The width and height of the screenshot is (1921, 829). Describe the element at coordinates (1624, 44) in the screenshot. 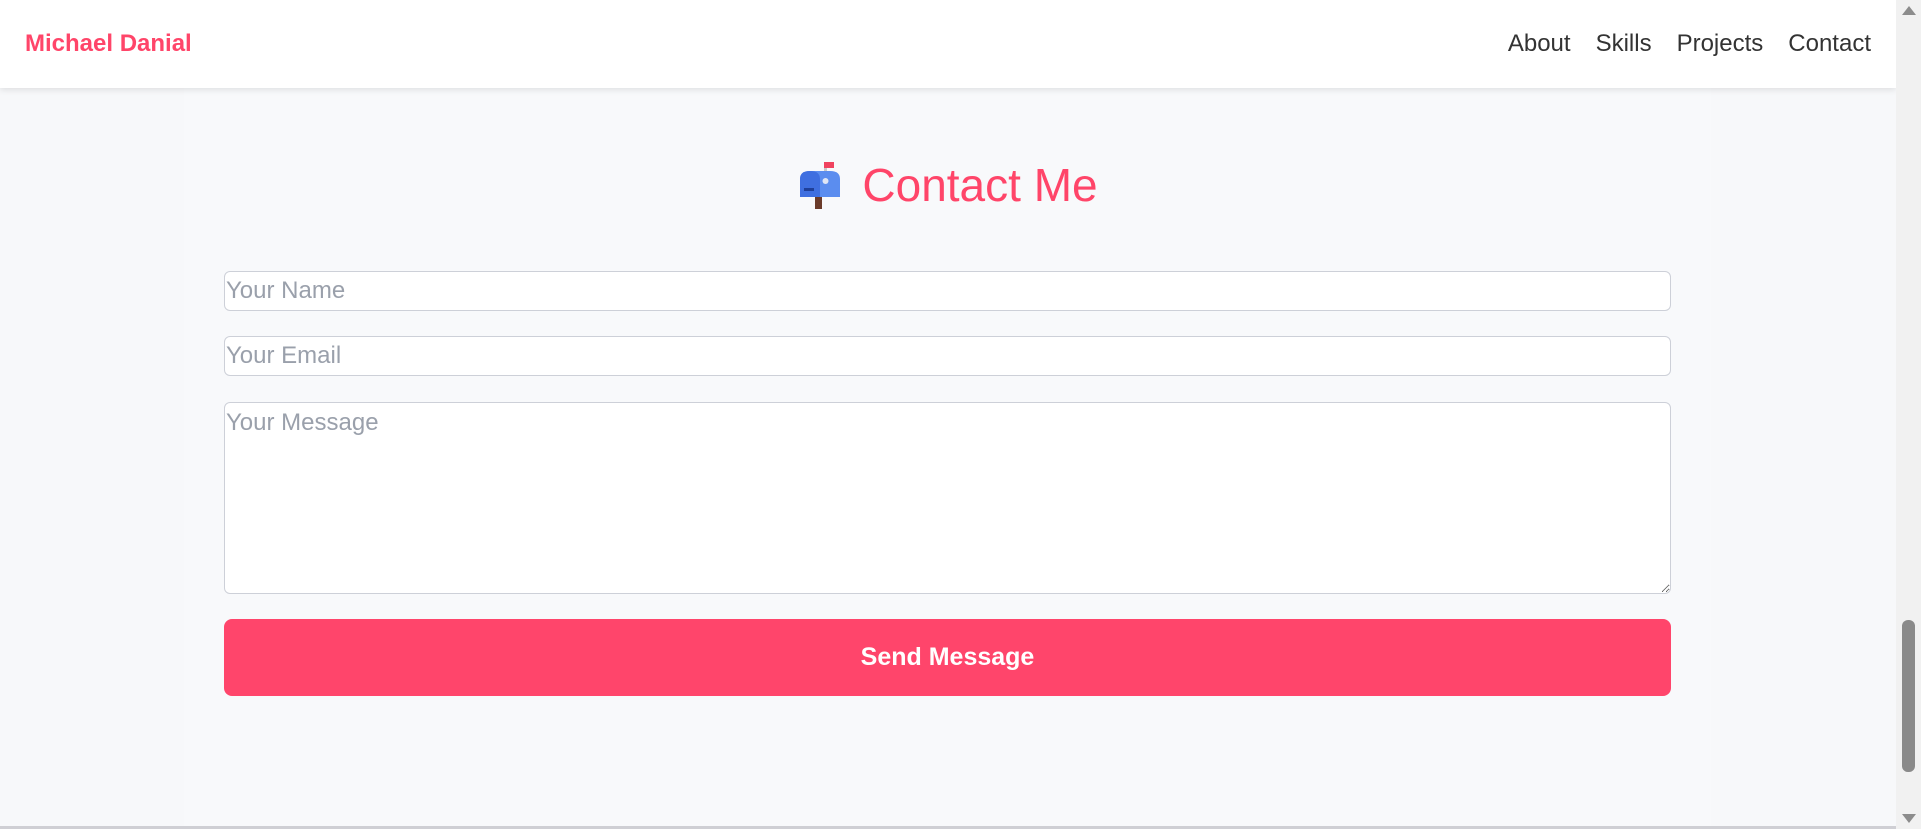

I see `nav-link-skills: Skills` at that location.